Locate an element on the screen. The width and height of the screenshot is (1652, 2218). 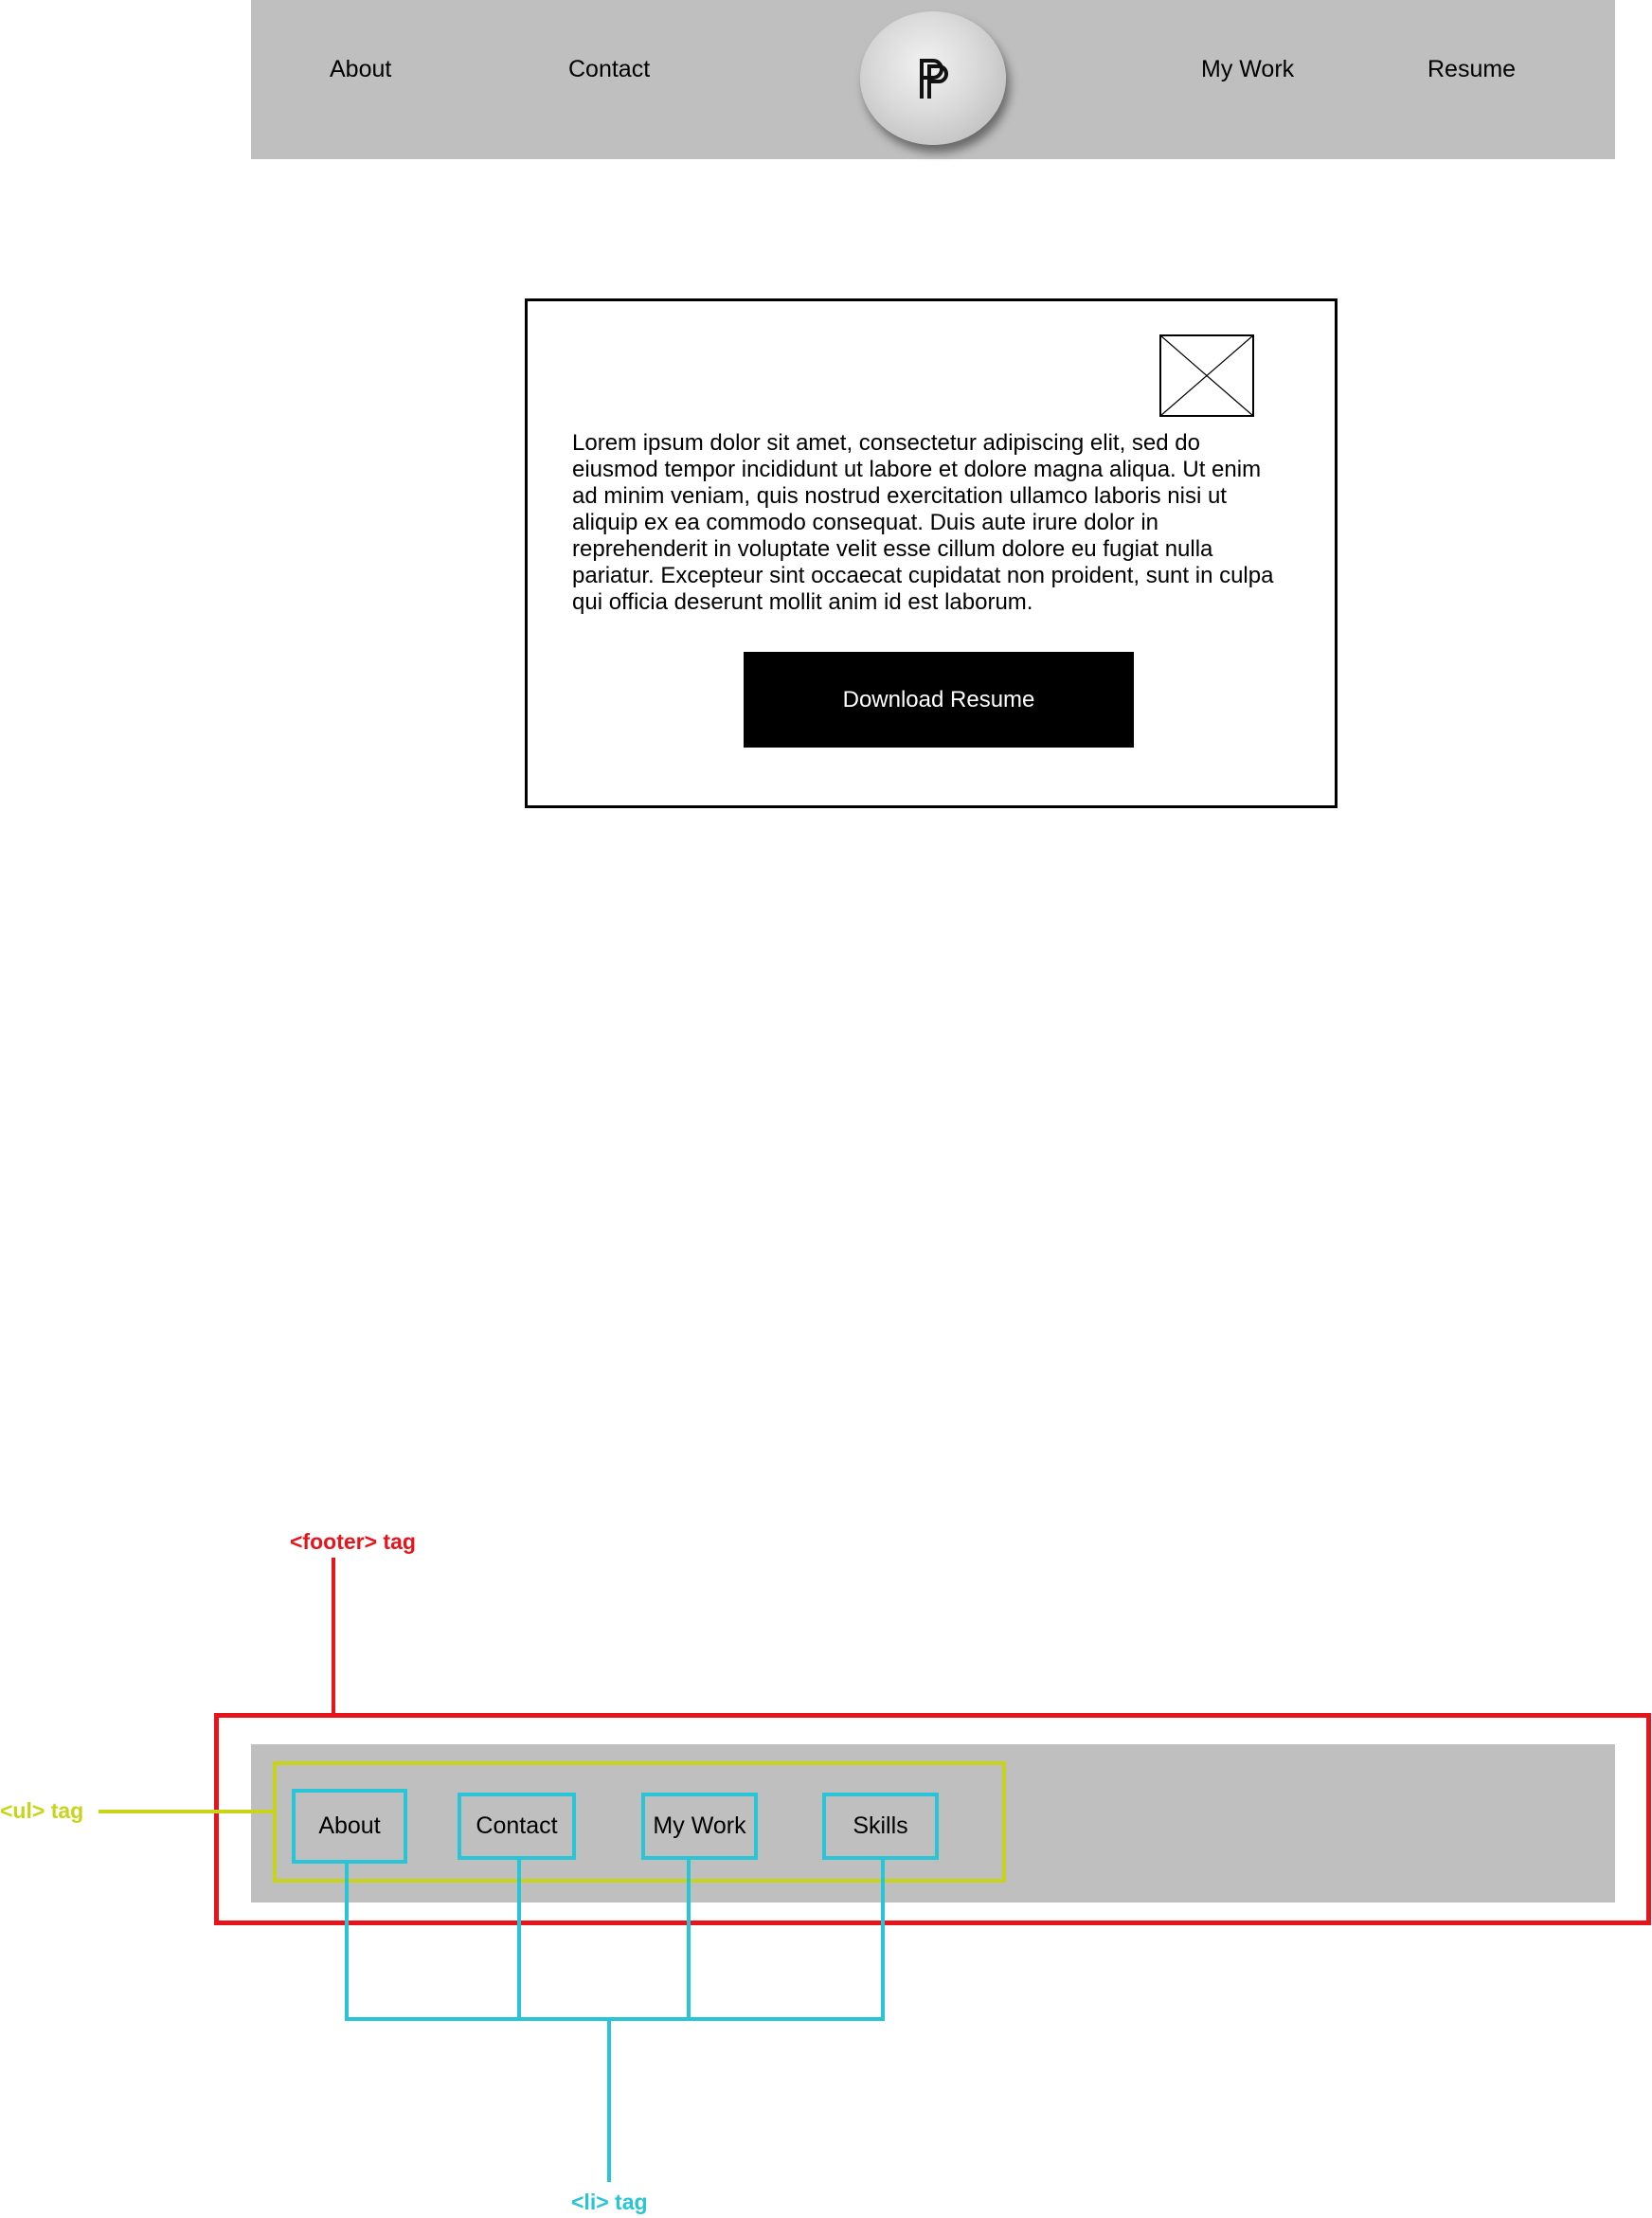
header-nav-bar: About Contact My Work Resume is located at coordinates (933, 79).